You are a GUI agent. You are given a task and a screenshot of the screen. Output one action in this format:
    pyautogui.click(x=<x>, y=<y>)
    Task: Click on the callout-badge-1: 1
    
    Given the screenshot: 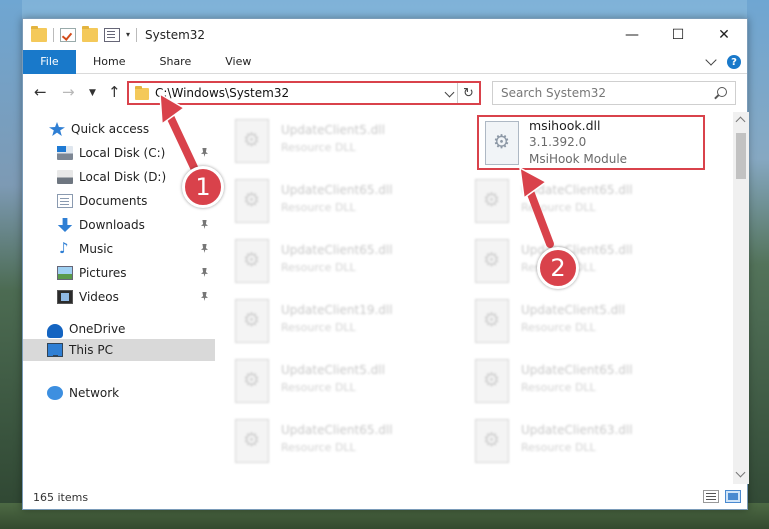 What is the action you would take?
    pyautogui.click(x=203, y=187)
    